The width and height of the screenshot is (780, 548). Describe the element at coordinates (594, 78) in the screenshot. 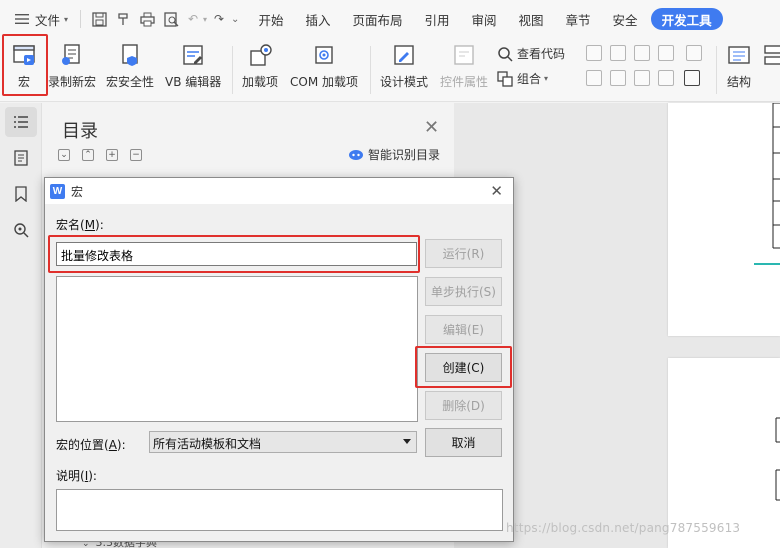

I see `control-list-icon` at that location.